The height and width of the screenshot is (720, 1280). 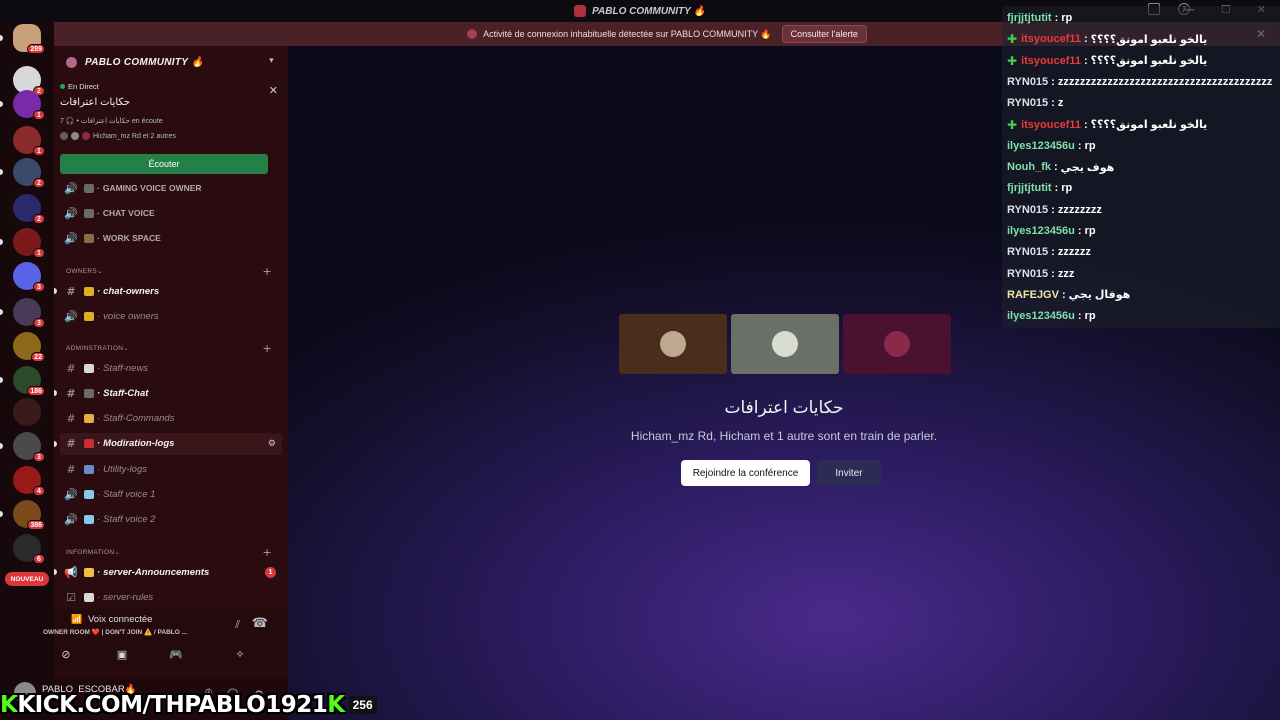 What do you see at coordinates (168, 572) in the screenshot?
I see `channel-row: 📢 · server-Announcements 1` at bounding box center [168, 572].